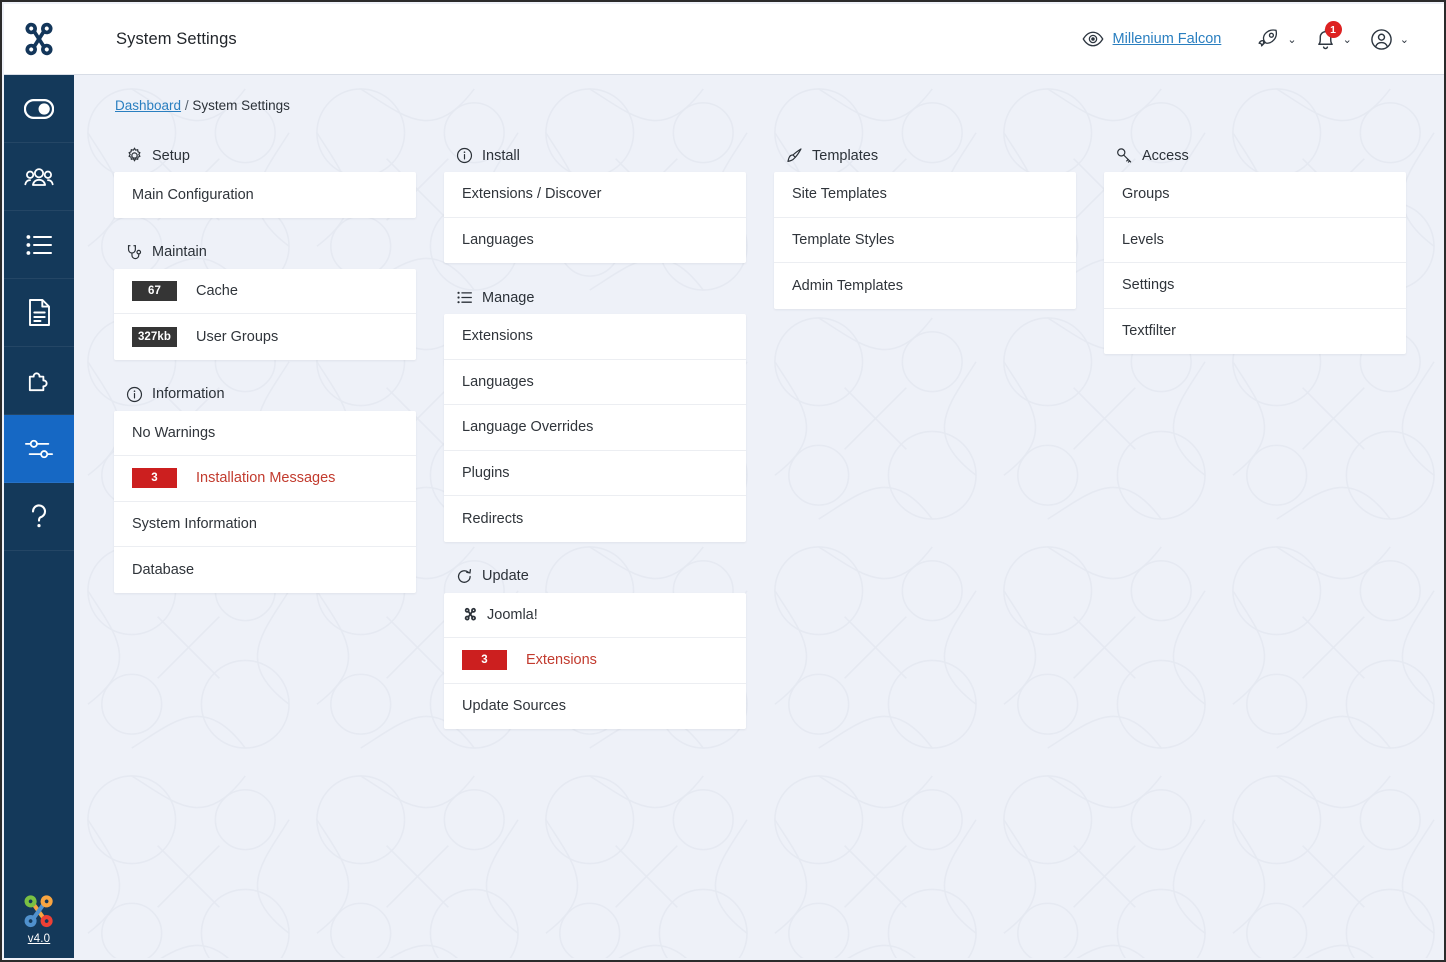 Image resolution: width=1446 pixels, height=962 pixels. What do you see at coordinates (1389, 39) in the screenshot?
I see `user-menu-button: ⌄` at bounding box center [1389, 39].